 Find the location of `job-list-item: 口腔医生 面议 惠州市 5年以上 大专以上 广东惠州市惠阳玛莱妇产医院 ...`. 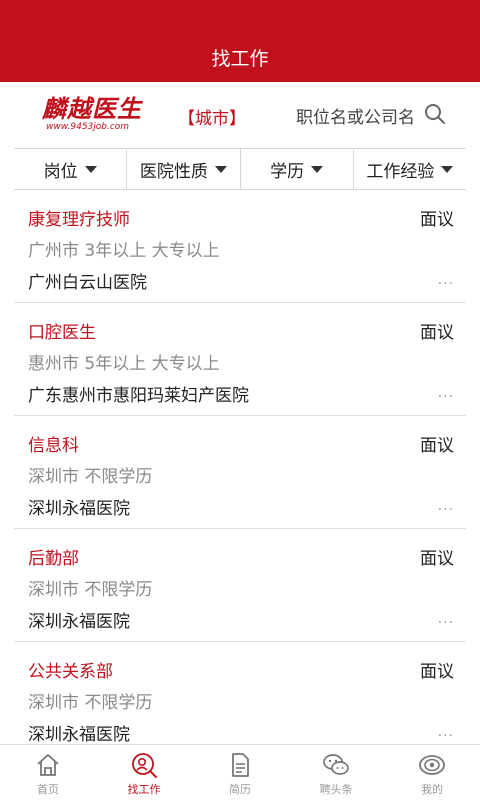

job-list-item: 口腔医生 面议 惠州市 5年以上 大专以上 广东惠州市惠阳玛莱妇产医院 ... is located at coordinates (240, 359).